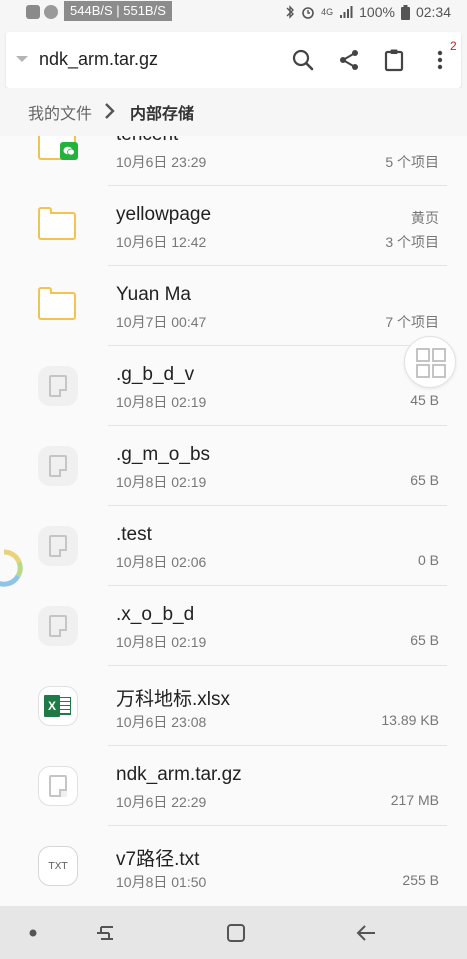  I want to click on recent-apps-icon, so click(105, 933).